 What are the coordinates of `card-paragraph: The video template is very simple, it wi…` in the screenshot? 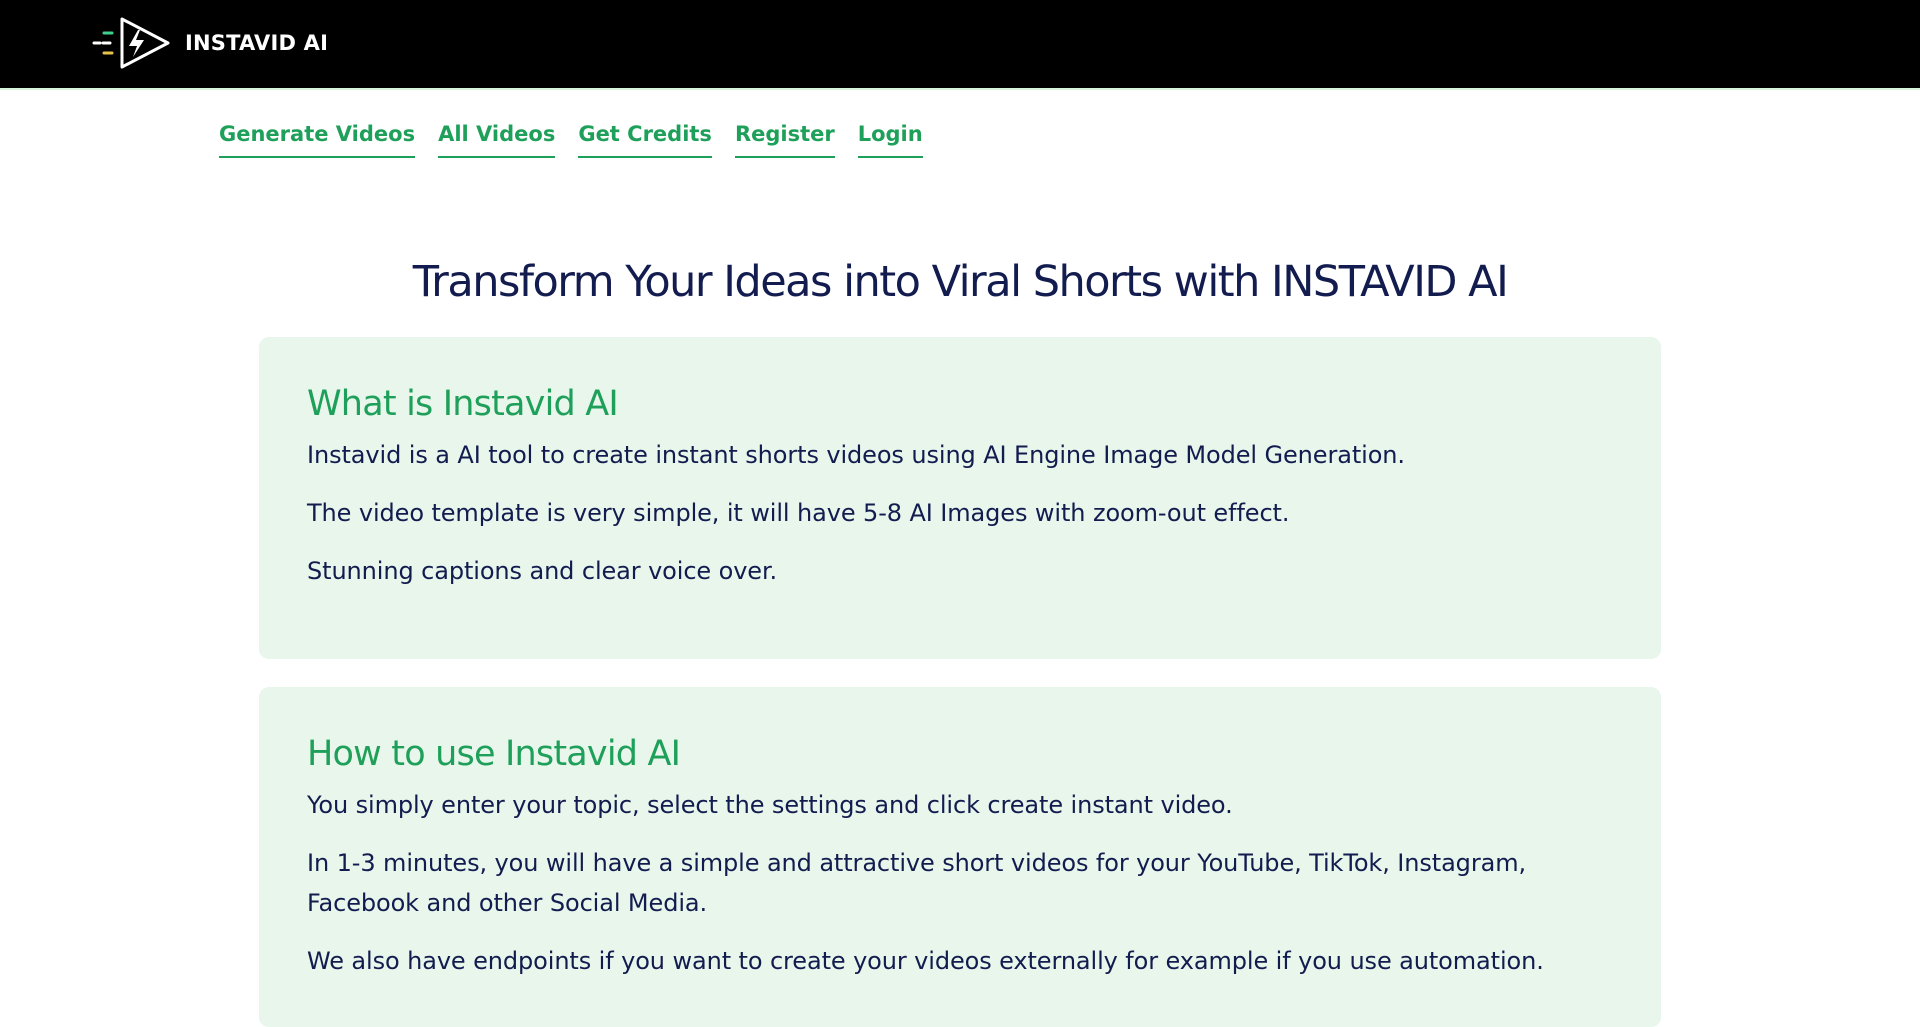 It's located at (798, 513).